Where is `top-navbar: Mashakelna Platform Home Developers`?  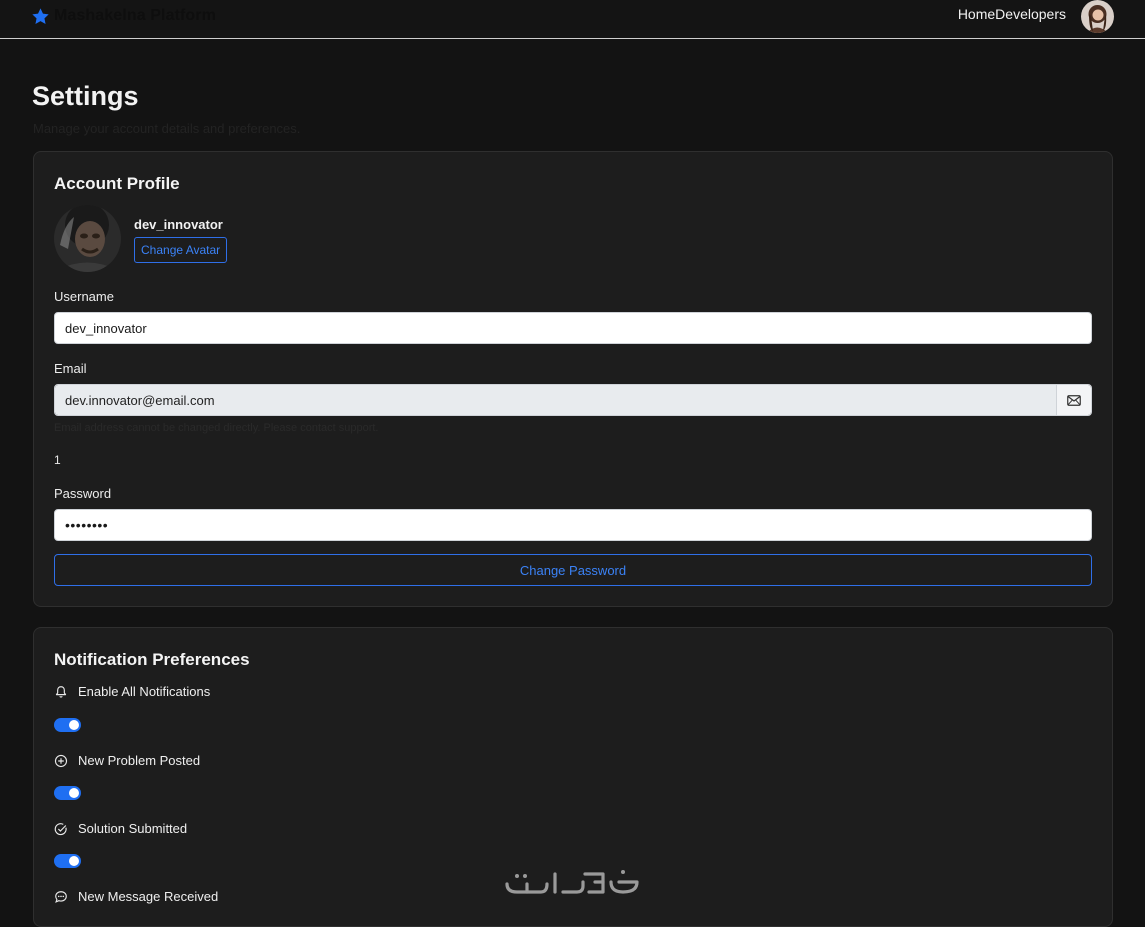 top-navbar: Mashakelna Platform Home Developers is located at coordinates (572, 19).